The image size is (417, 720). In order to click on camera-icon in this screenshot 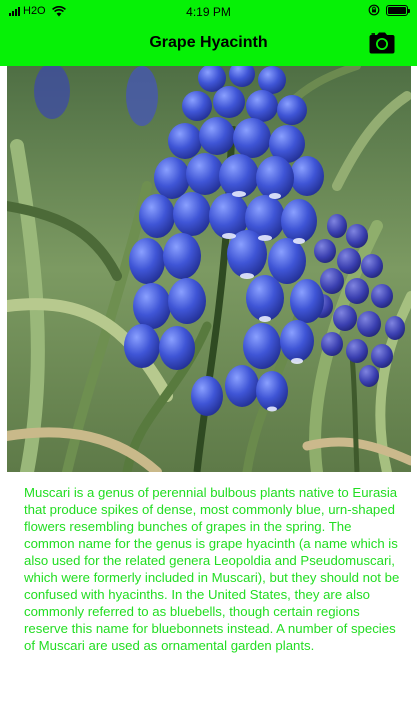, I will do `click(382, 43)`.